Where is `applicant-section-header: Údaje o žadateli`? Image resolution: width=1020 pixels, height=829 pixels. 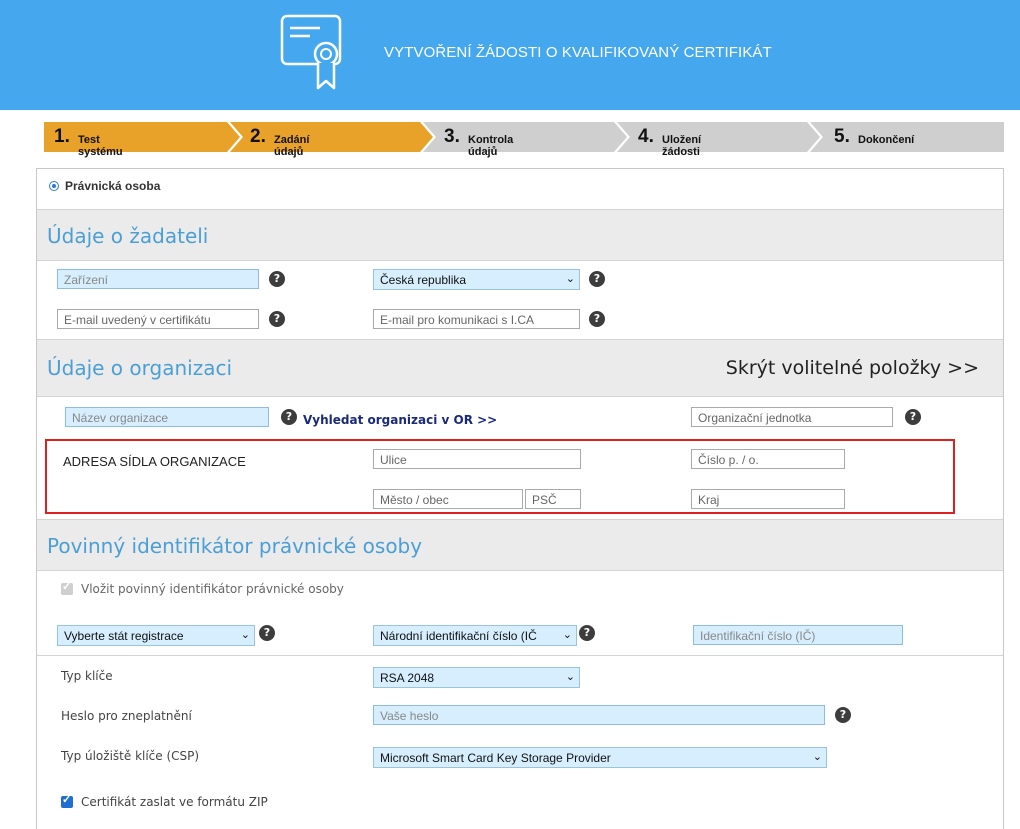
applicant-section-header: Údaje o žadateli is located at coordinates (520, 235).